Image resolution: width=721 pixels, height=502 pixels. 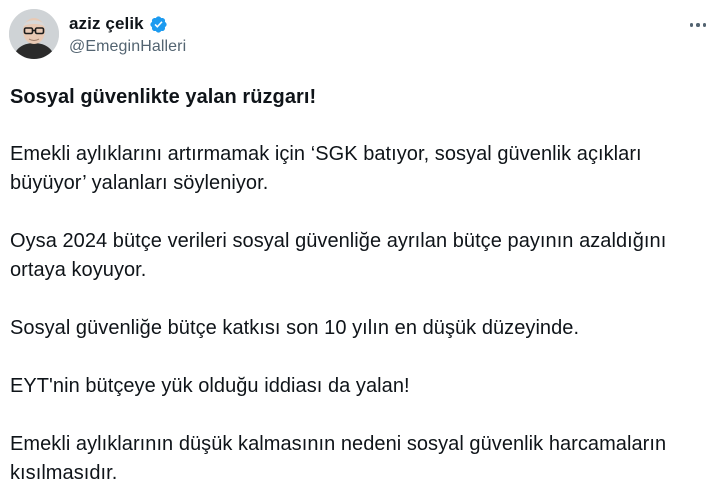 What do you see at coordinates (106, 24) in the screenshot?
I see `display-name: aziz çelik` at bounding box center [106, 24].